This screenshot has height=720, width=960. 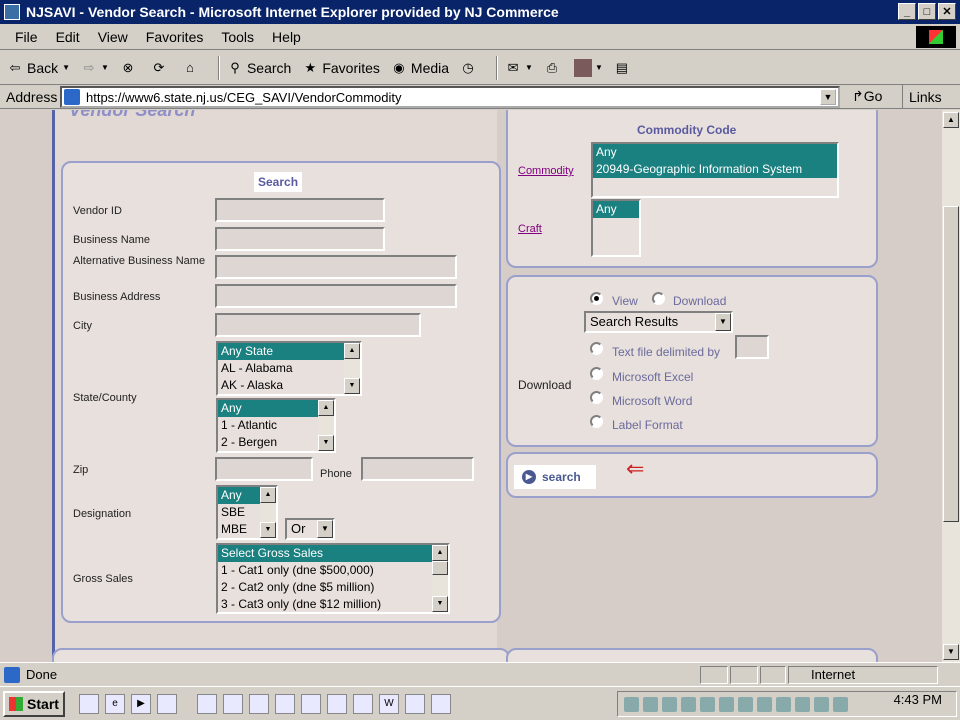 What do you see at coordinates (588, 67) in the screenshot?
I see `edit-button: ▼` at bounding box center [588, 67].